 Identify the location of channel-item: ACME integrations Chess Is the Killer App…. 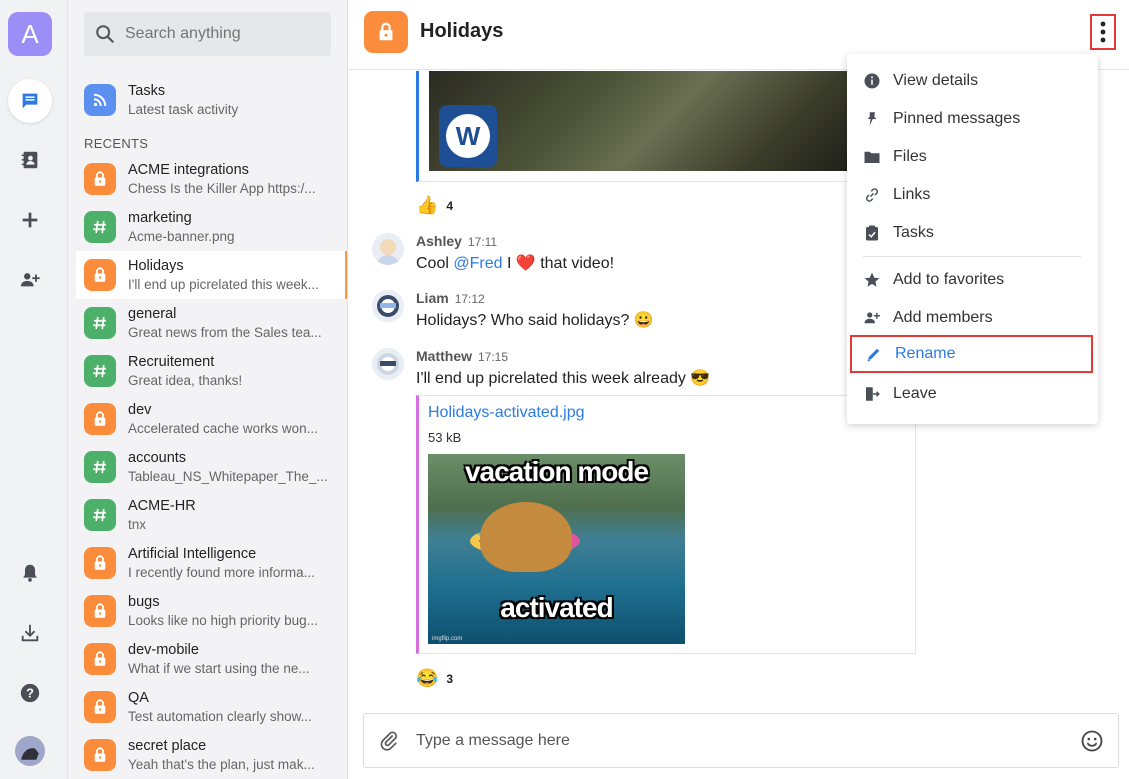
(211, 179).